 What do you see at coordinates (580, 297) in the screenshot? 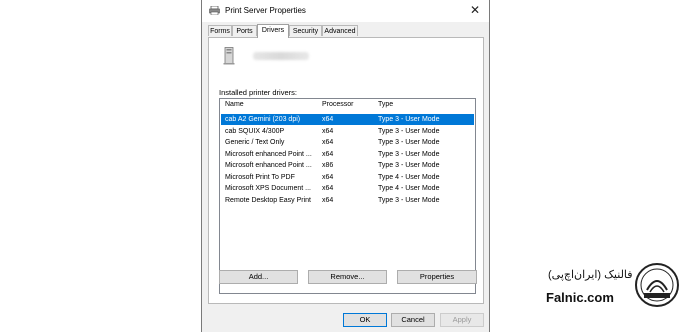
I see `watermark-latin-text: Falnic.com` at bounding box center [580, 297].